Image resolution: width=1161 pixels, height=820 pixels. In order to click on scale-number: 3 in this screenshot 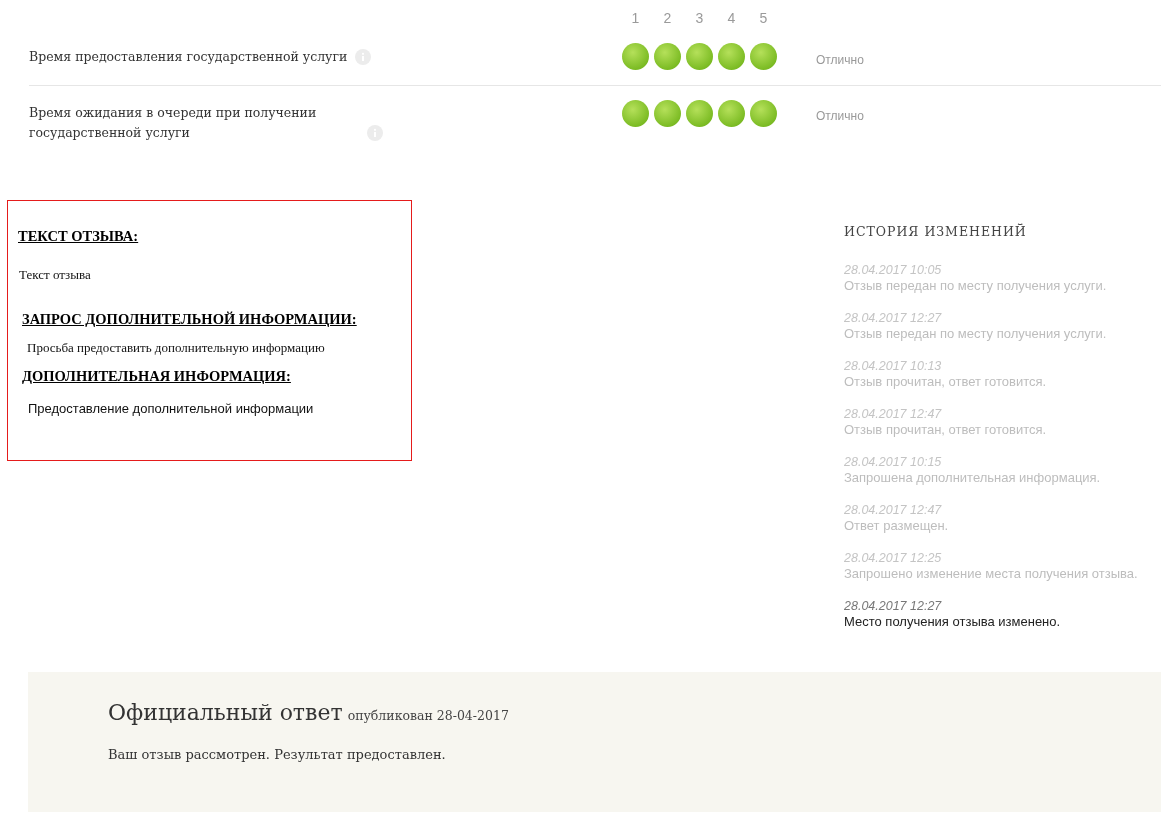, I will do `click(699, 18)`.